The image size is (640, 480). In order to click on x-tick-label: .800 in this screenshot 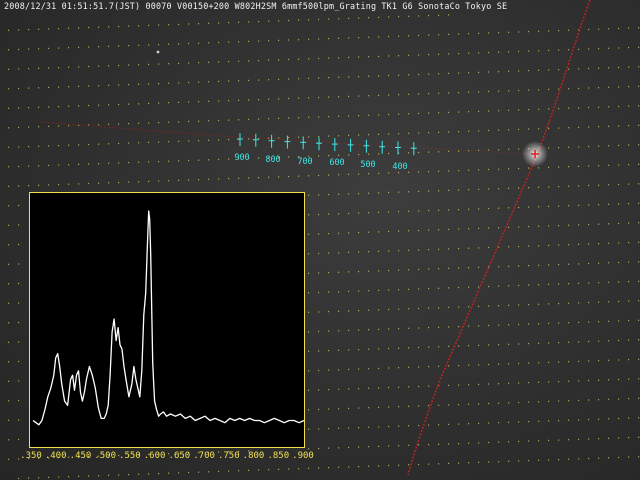, I will do `click(253, 456)`.